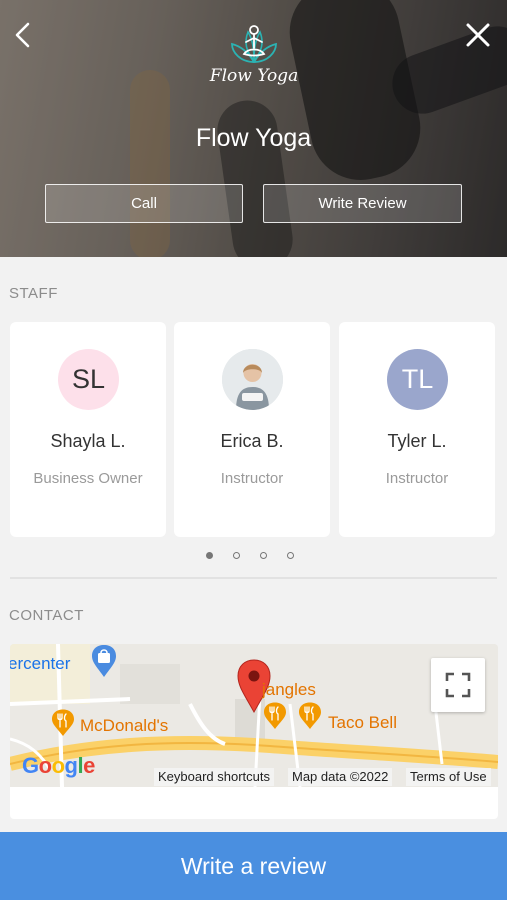 This screenshot has width=507, height=900. I want to click on avatar: TL, so click(417, 379).